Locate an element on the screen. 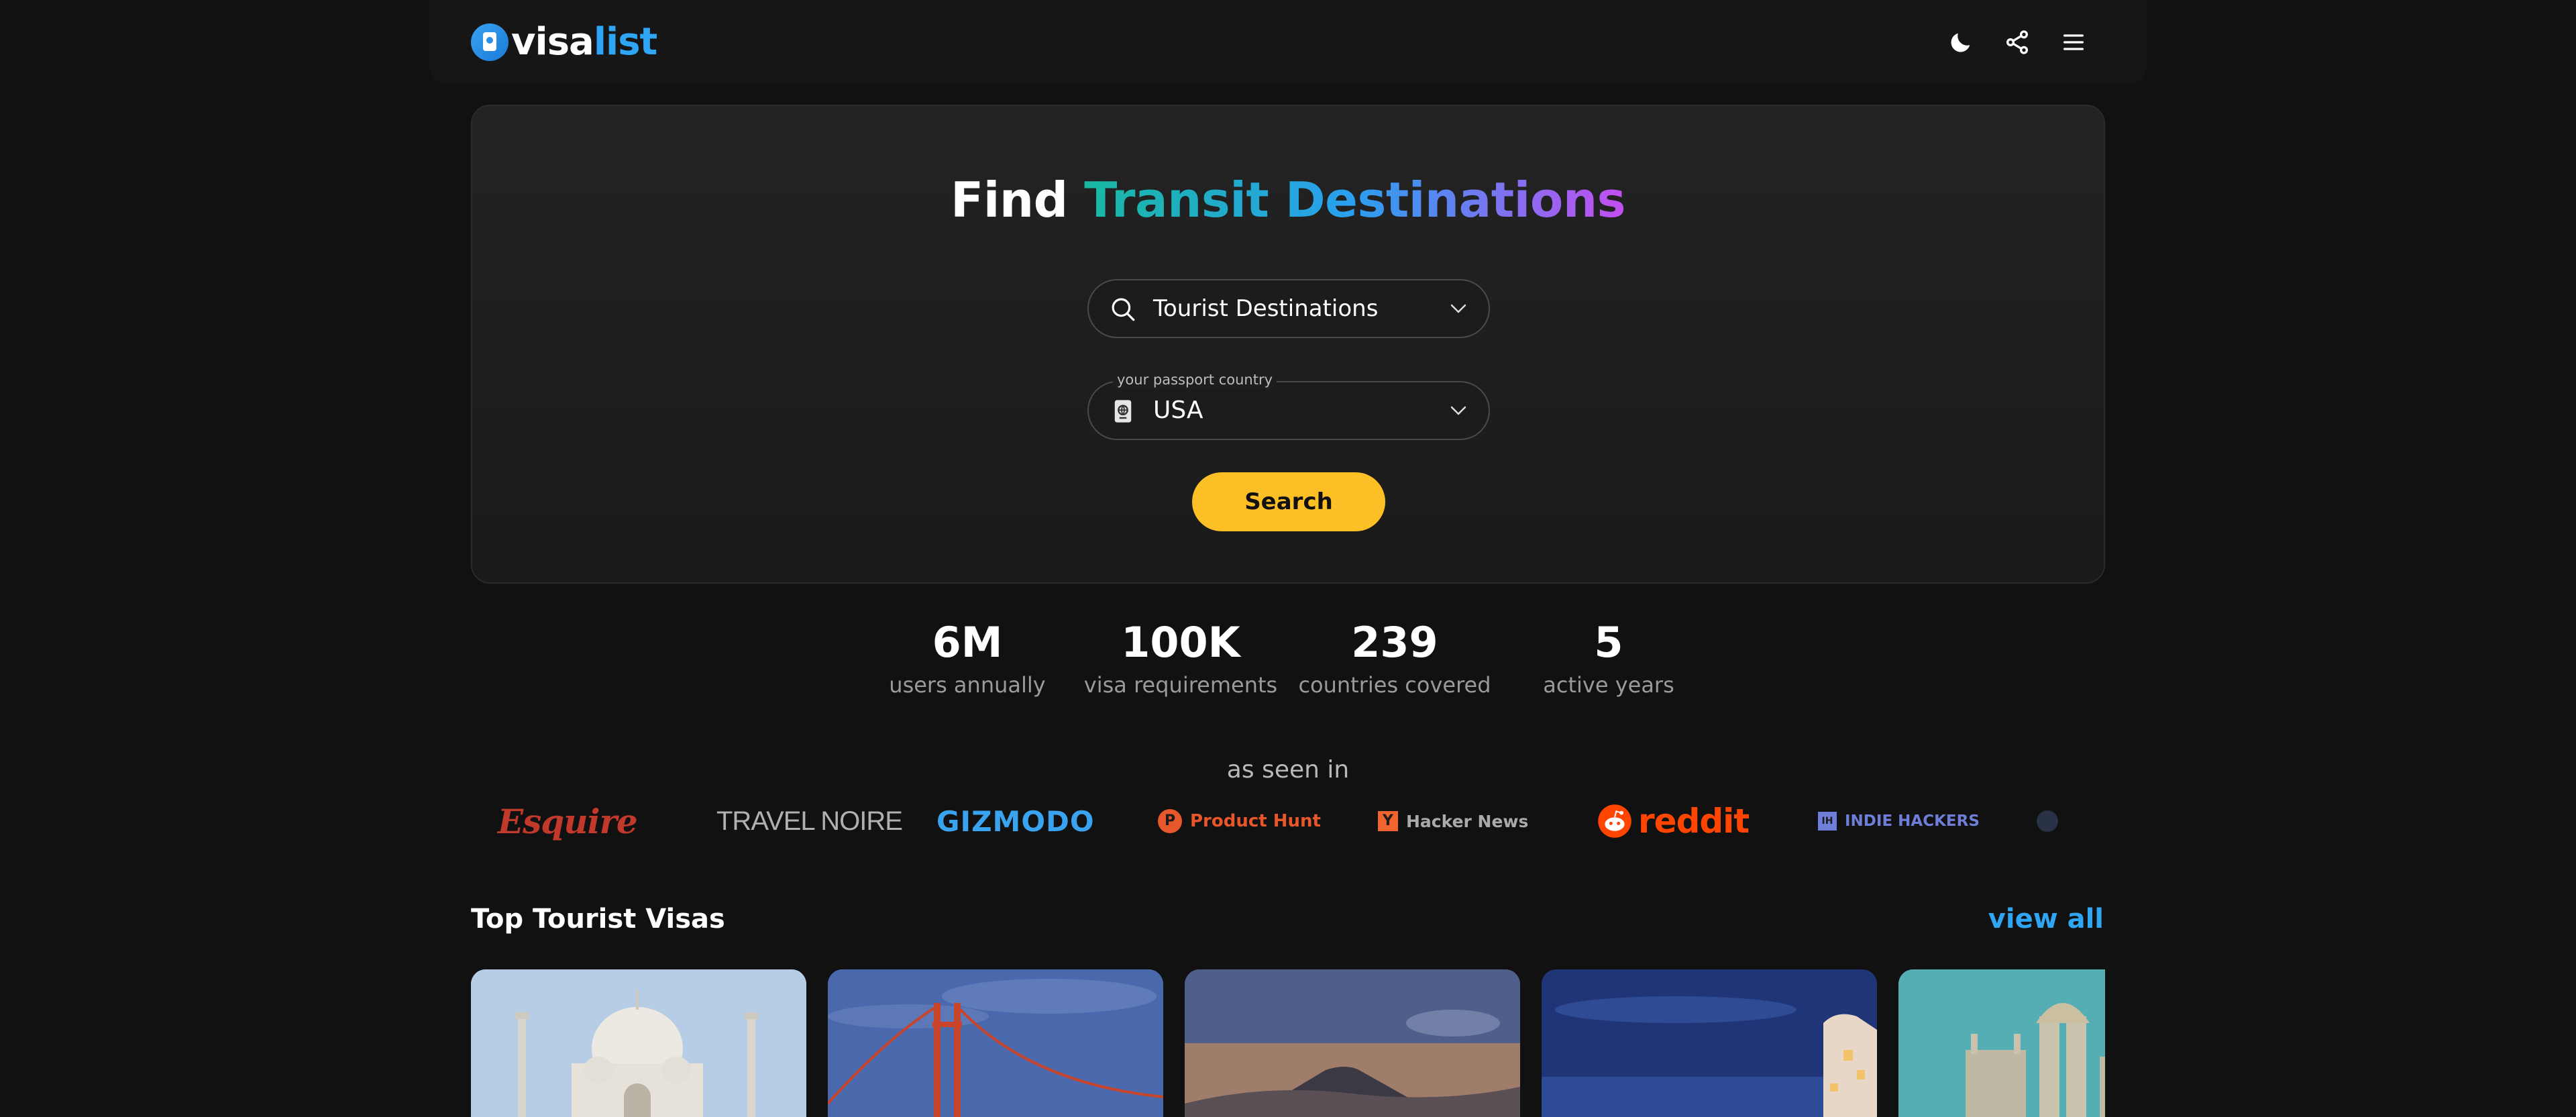  visalist-logo: visalist is located at coordinates (564, 42).